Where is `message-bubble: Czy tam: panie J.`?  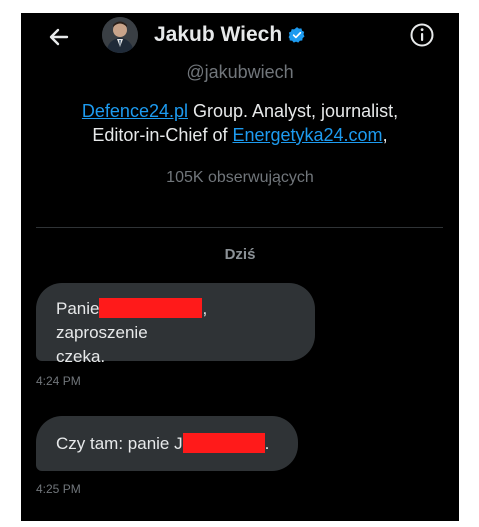
message-bubble: Czy tam: panie J. is located at coordinates (167, 443).